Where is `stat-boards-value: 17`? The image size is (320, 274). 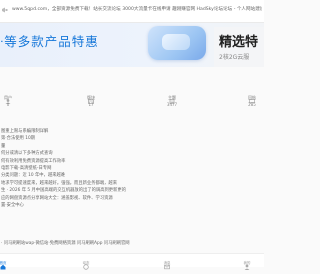 stat-boards-value: 17 is located at coordinates (91, 104).